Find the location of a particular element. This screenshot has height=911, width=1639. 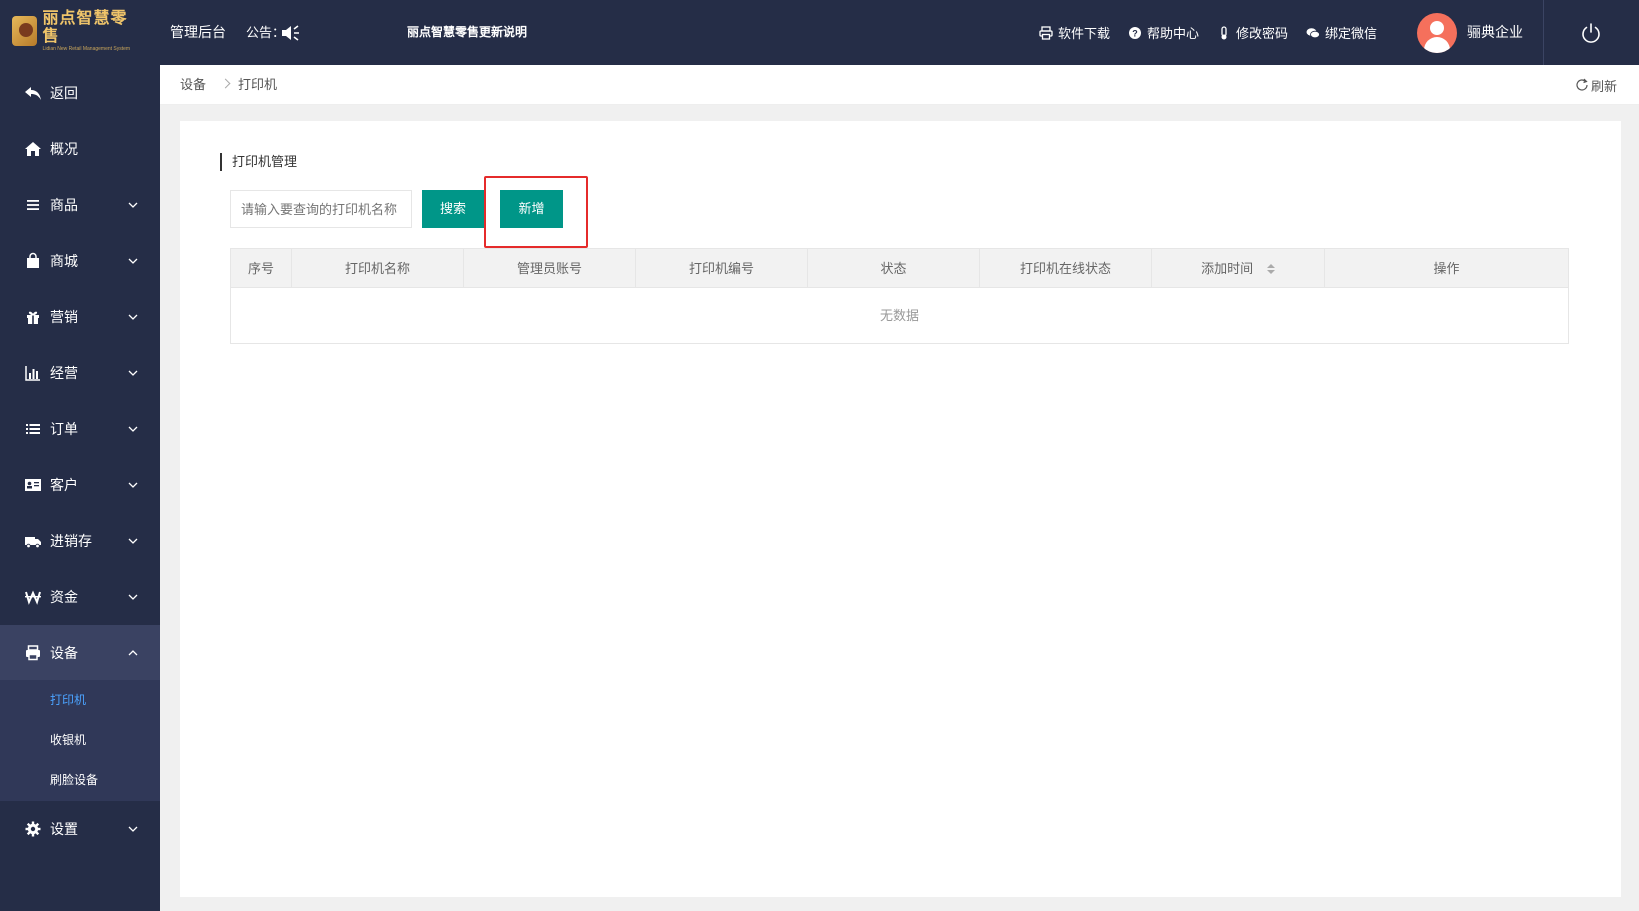

column-header-admin-account: 管理员账号 is located at coordinates (550, 268).